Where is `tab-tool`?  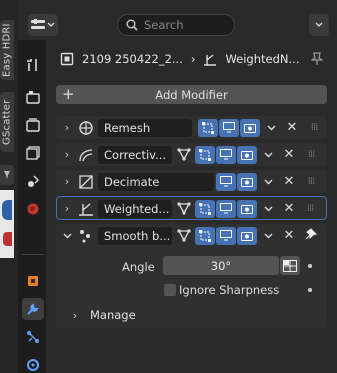 tab-tool is located at coordinates (33, 65).